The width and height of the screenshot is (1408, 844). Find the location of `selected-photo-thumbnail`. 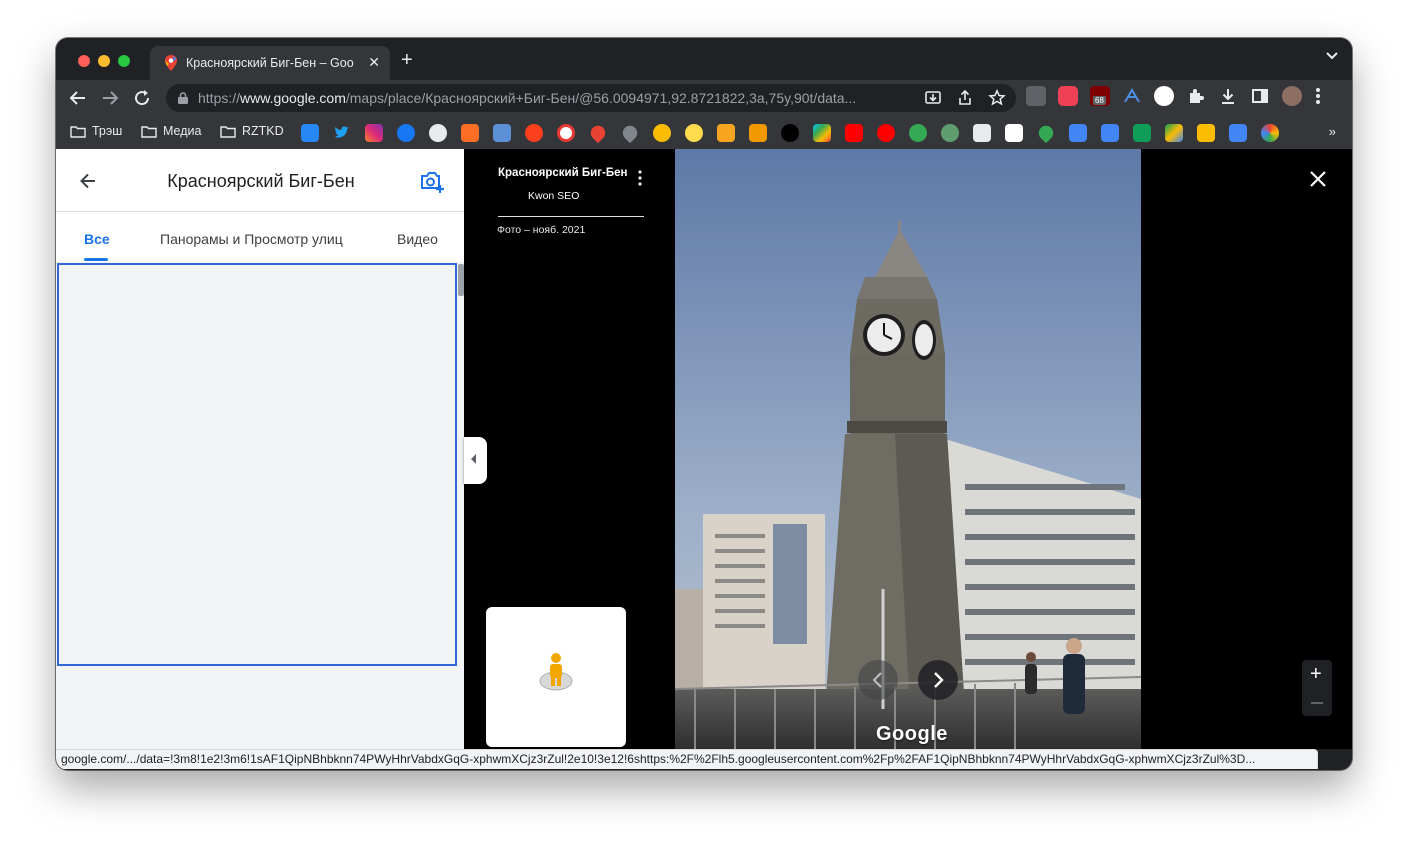

selected-photo-thumbnail is located at coordinates (257, 464).